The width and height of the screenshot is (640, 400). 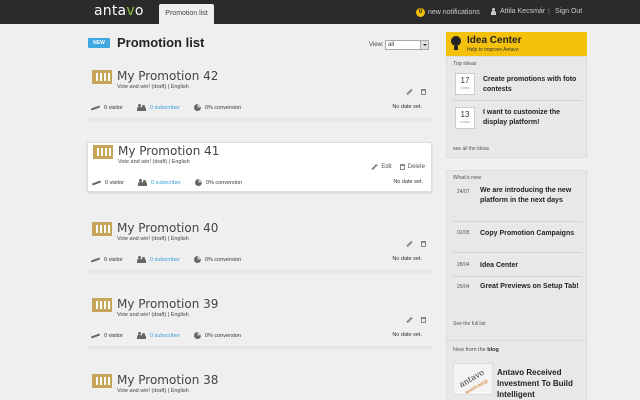 I want to click on blog-section-title: New from the blog, so click(x=476, y=350).